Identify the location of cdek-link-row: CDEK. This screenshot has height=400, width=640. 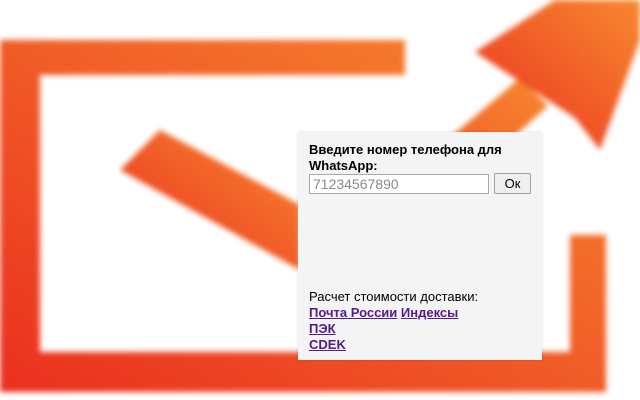
(393, 345).